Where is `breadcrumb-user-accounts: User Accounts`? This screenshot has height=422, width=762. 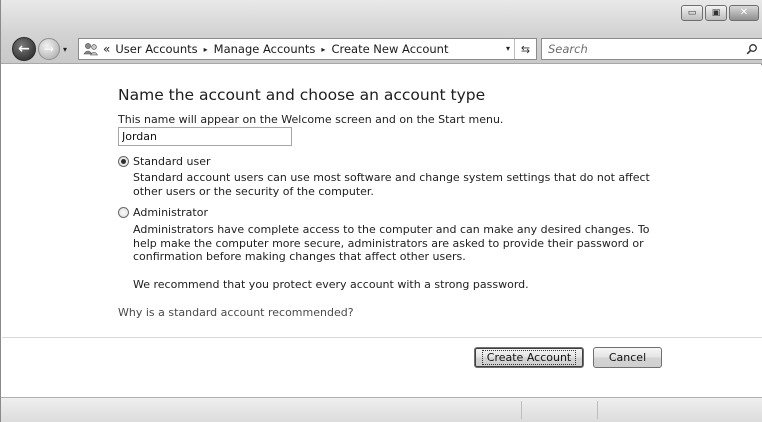
breadcrumb-user-accounts: User Accounts is located at coordinates (156, 49).